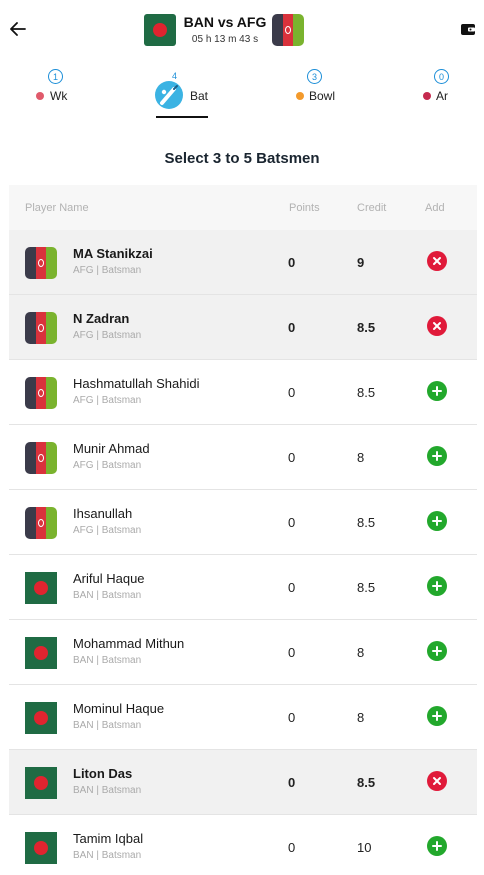 This screenshot has width=484, height=875. I want to click on back-button, so click(18, 29).